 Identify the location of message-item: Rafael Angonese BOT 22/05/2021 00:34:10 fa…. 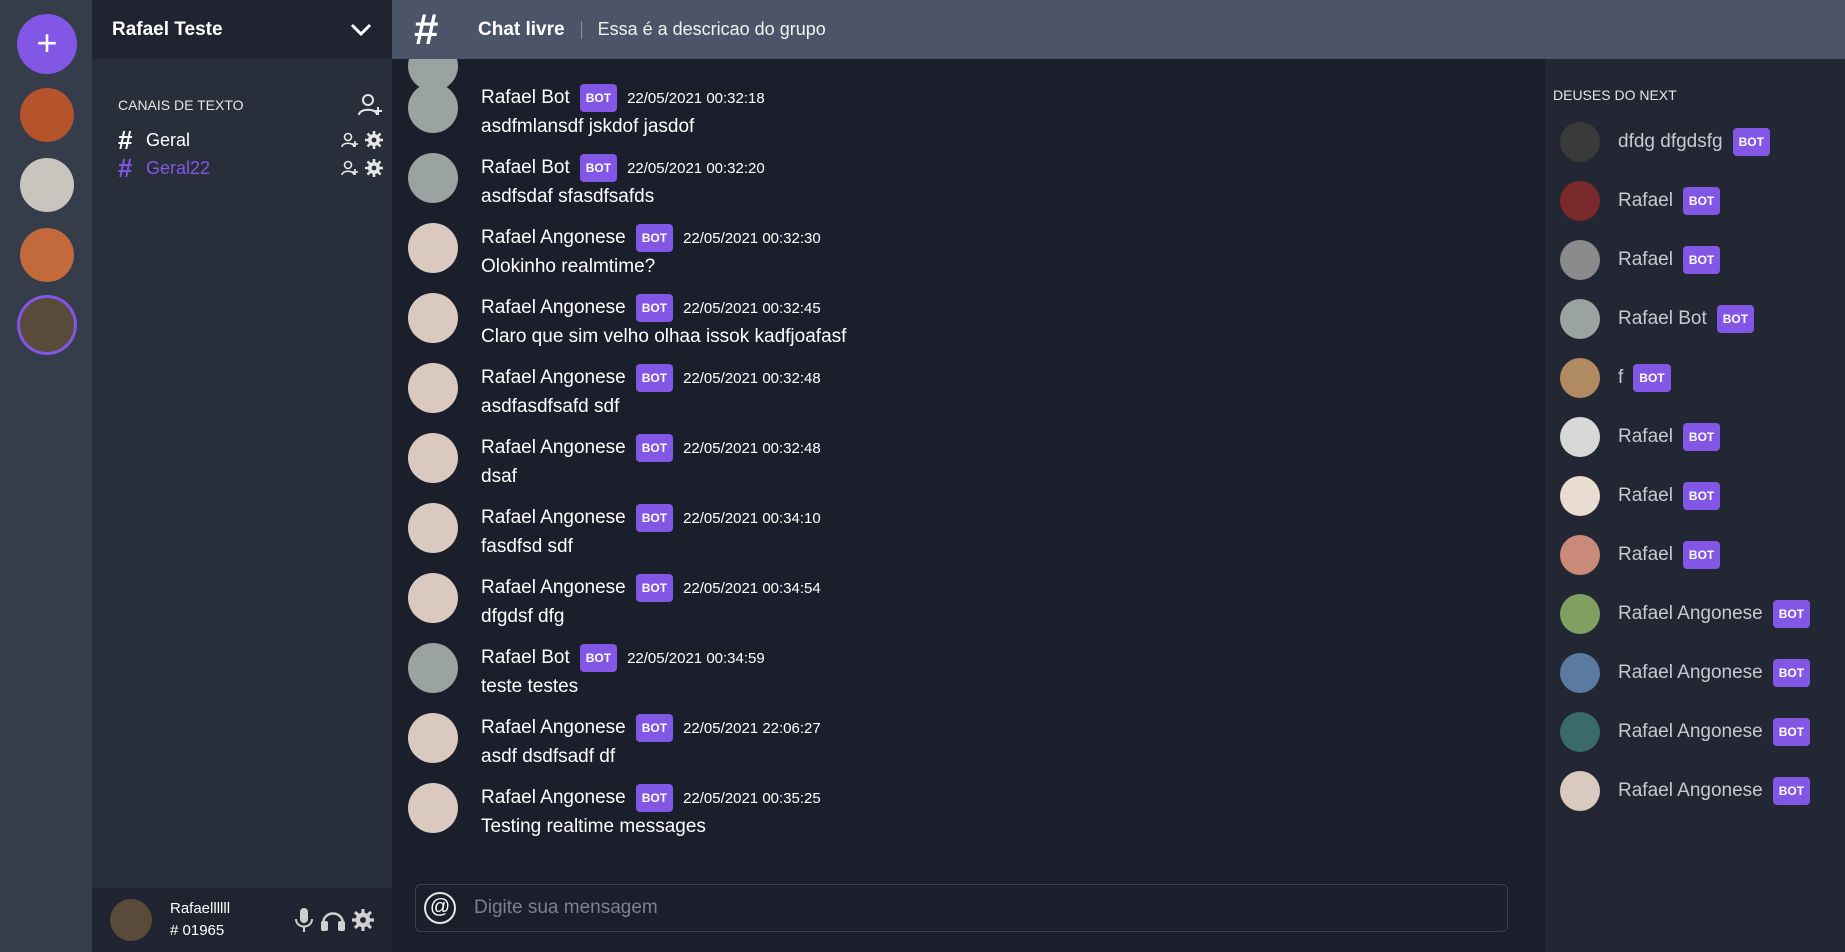
(958, 538).